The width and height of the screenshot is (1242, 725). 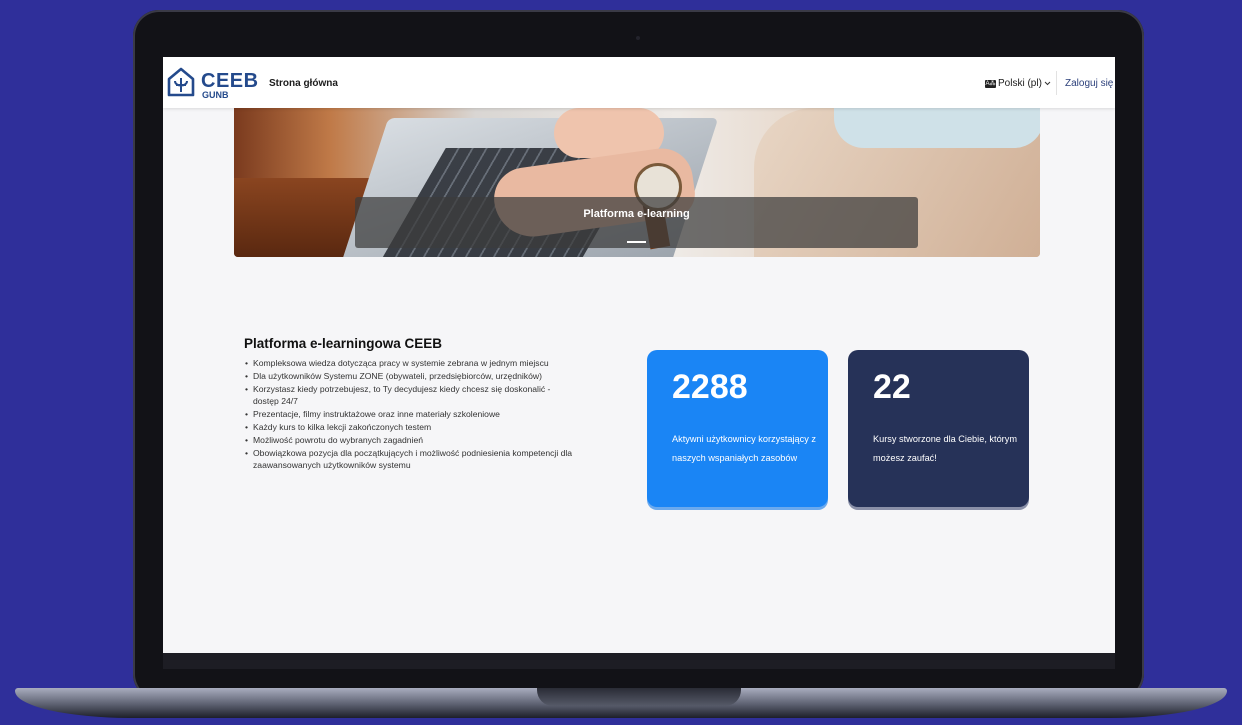 I want to click on stat-number: 2288, so click(x=710, y=387).